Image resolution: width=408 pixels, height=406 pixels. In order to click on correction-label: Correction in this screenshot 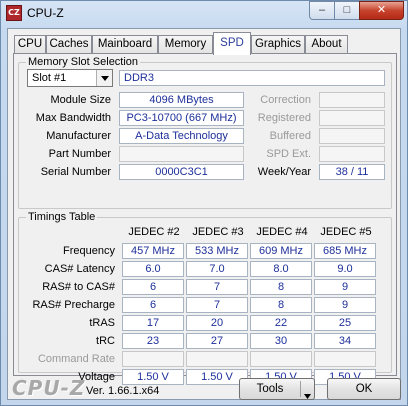, I will do `click(285, 100)`.